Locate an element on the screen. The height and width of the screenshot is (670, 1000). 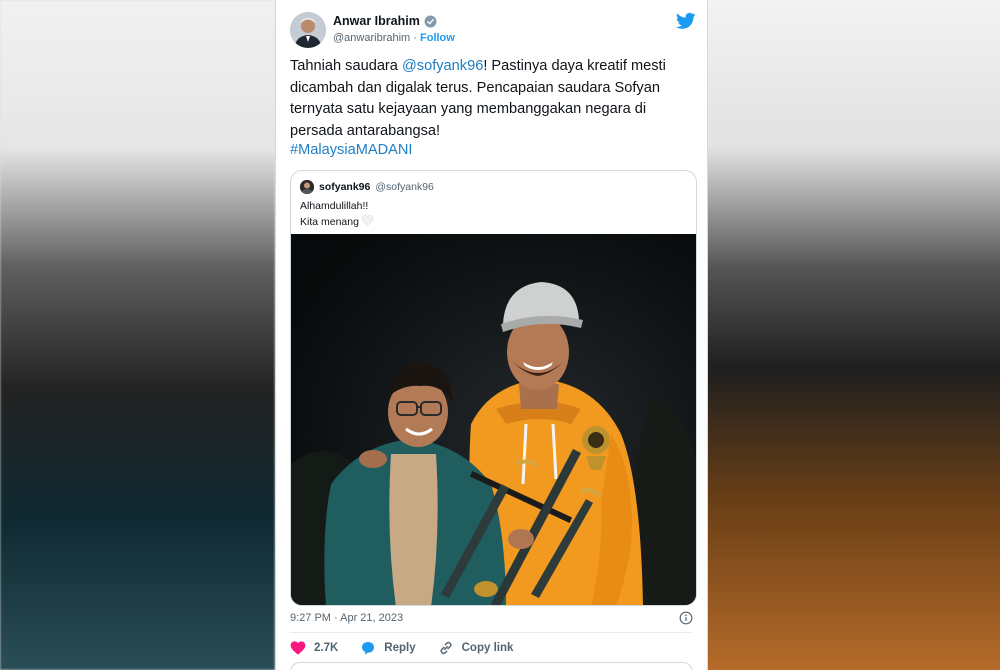
hashtag-line: #MalaysiaMADANI is located at coordinates (351, 150).